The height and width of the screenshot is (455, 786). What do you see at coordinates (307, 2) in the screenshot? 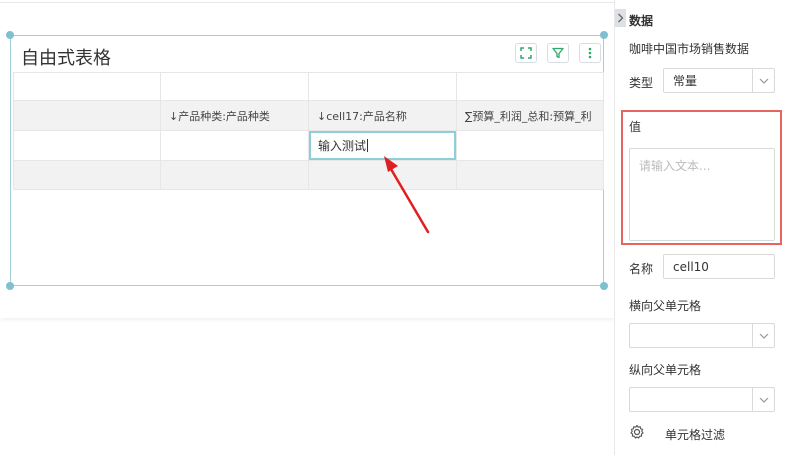
I see `canvas-top-divider` at bounding box center [307, 2].